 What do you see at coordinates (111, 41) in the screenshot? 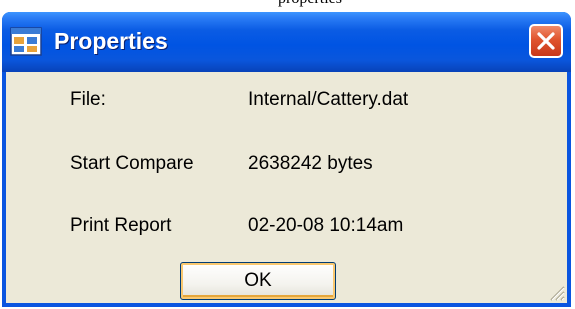
I see `window-title: Properties` at bounding box center [111, 41].